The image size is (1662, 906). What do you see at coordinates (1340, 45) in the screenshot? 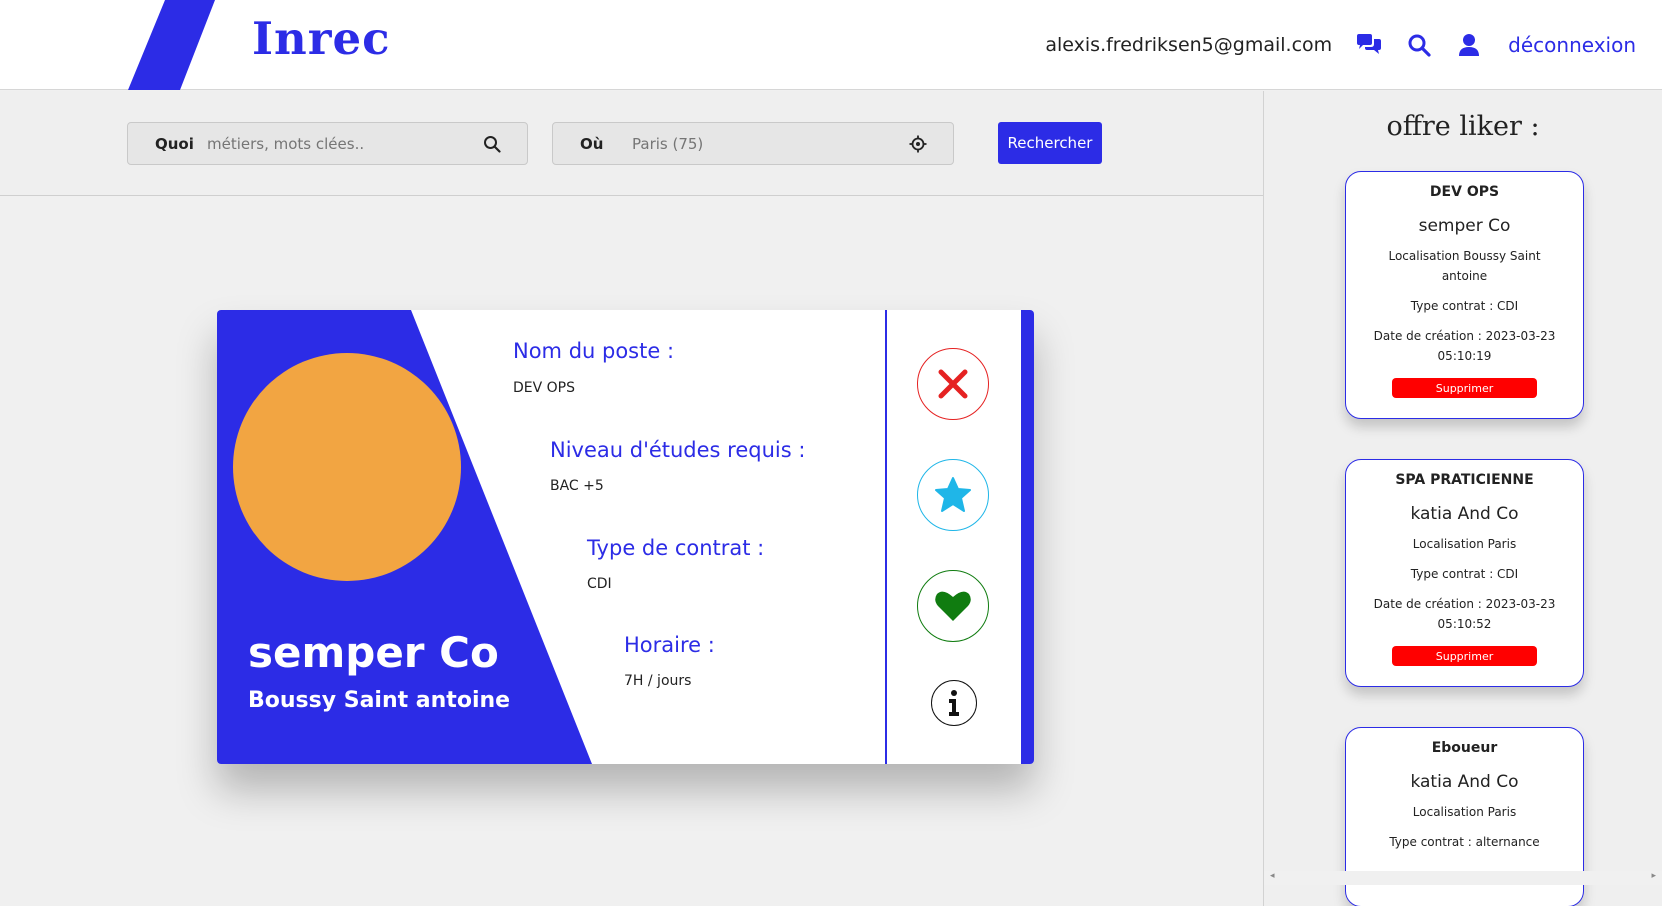
I see `header-user-area: alexis.fredriksen5@gmail.com déconnexion` at bounding box center [1340, 45].